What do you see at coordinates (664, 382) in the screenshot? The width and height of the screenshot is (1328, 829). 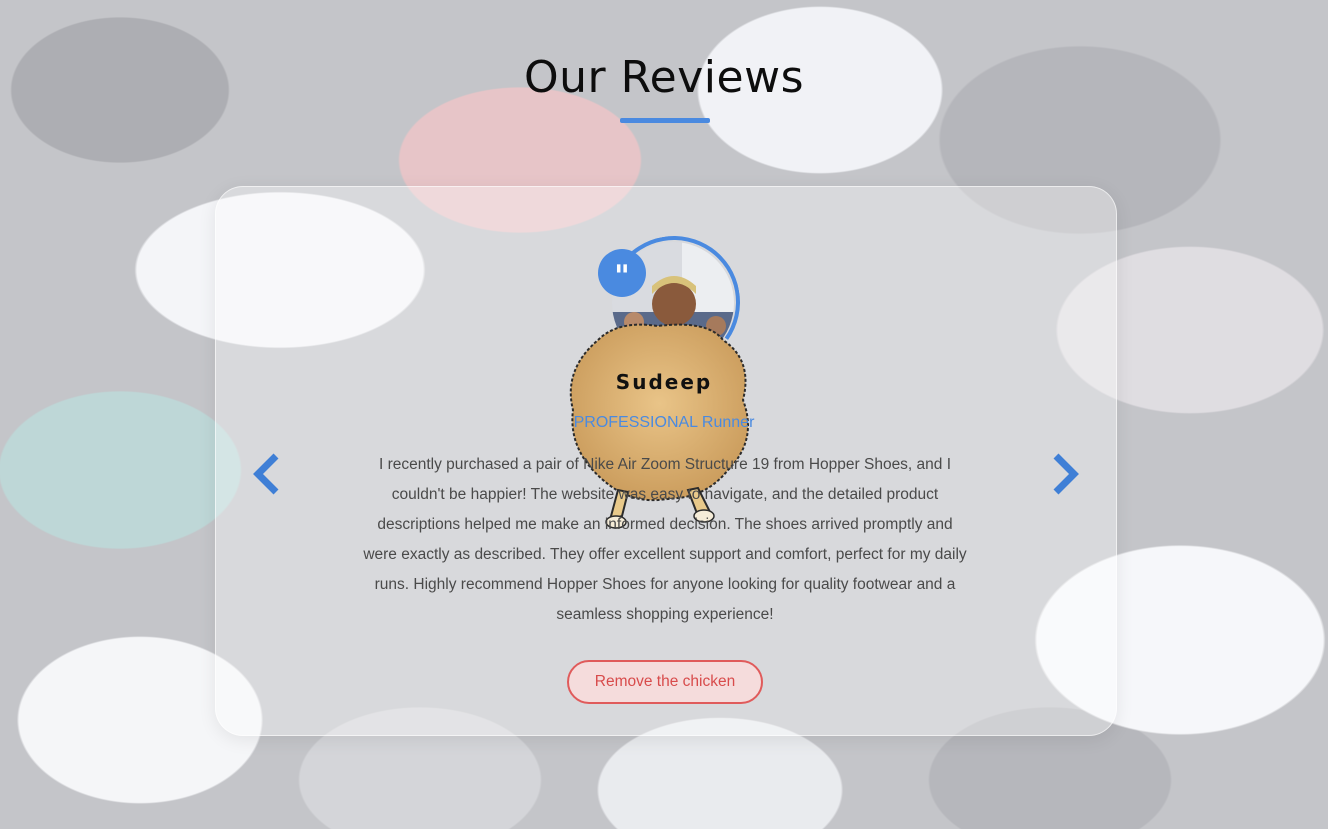 I see `reviewer-name: Sudeep` at bounding box center [664, 382].